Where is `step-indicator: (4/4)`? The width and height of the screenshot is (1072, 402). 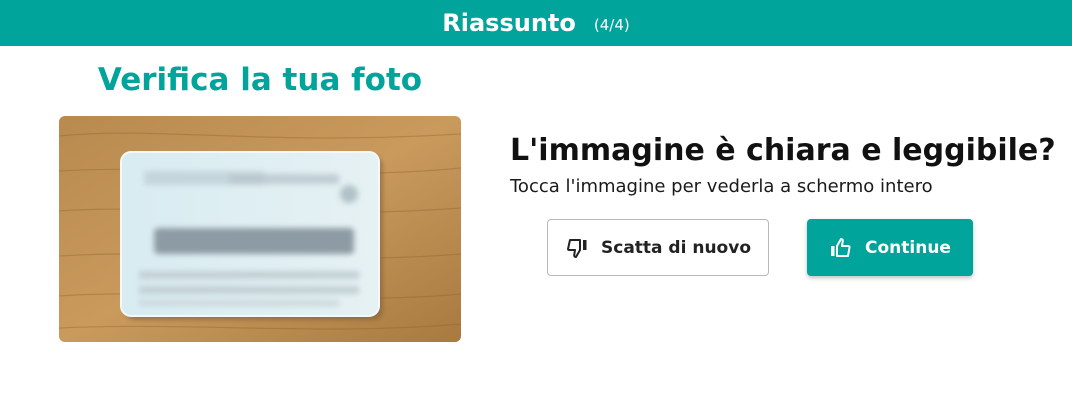 step-indicator: (4/4) is located at coordinates (611, 25).